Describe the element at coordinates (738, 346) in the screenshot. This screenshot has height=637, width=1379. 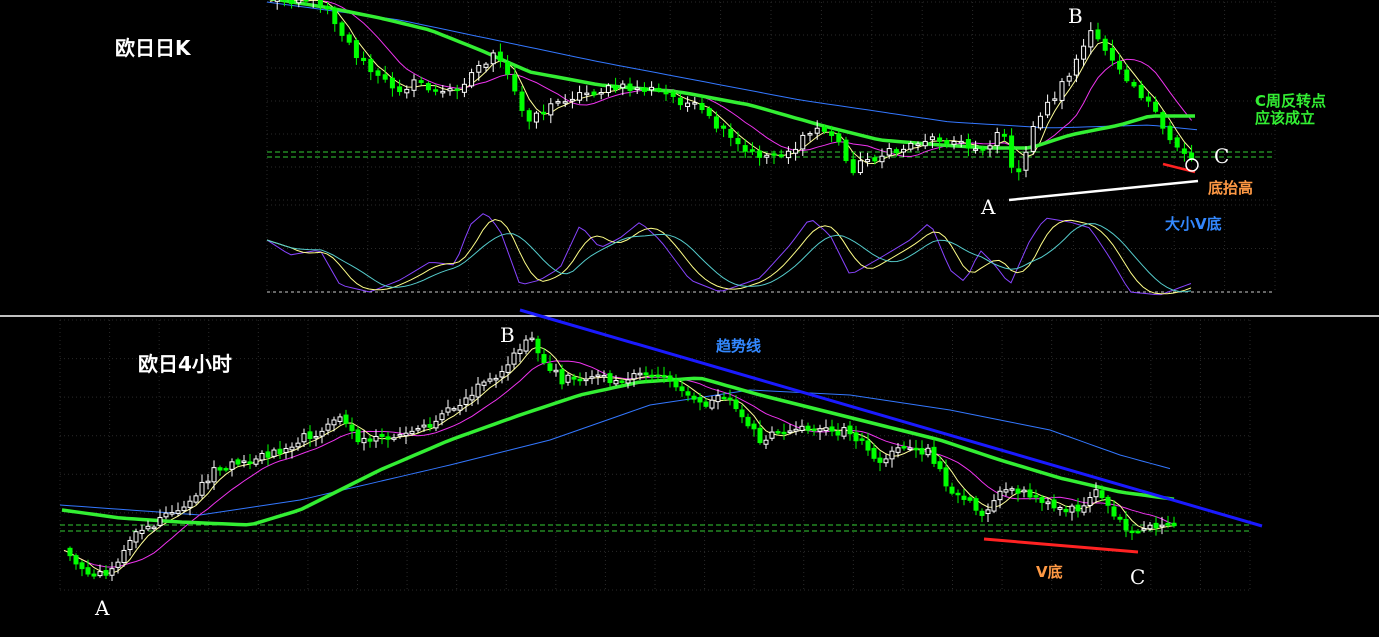
I see `h4-trendline-label: 趋势线` at that location.